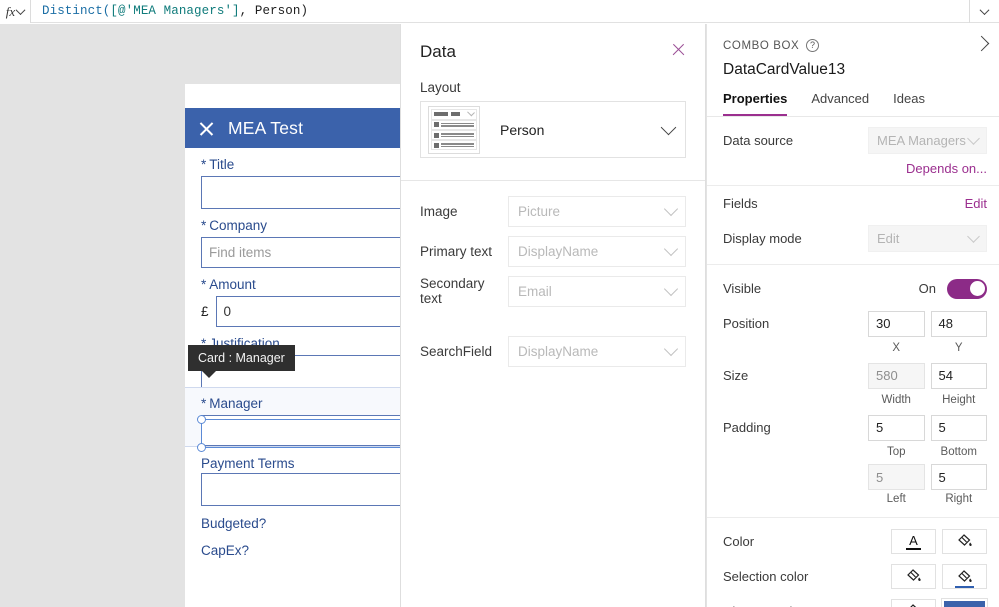 This screenshot has height=607, width=999. Describe the element at coordinates (959, 400) in the screenshot. I see `sublabel-height: Height` at that location.